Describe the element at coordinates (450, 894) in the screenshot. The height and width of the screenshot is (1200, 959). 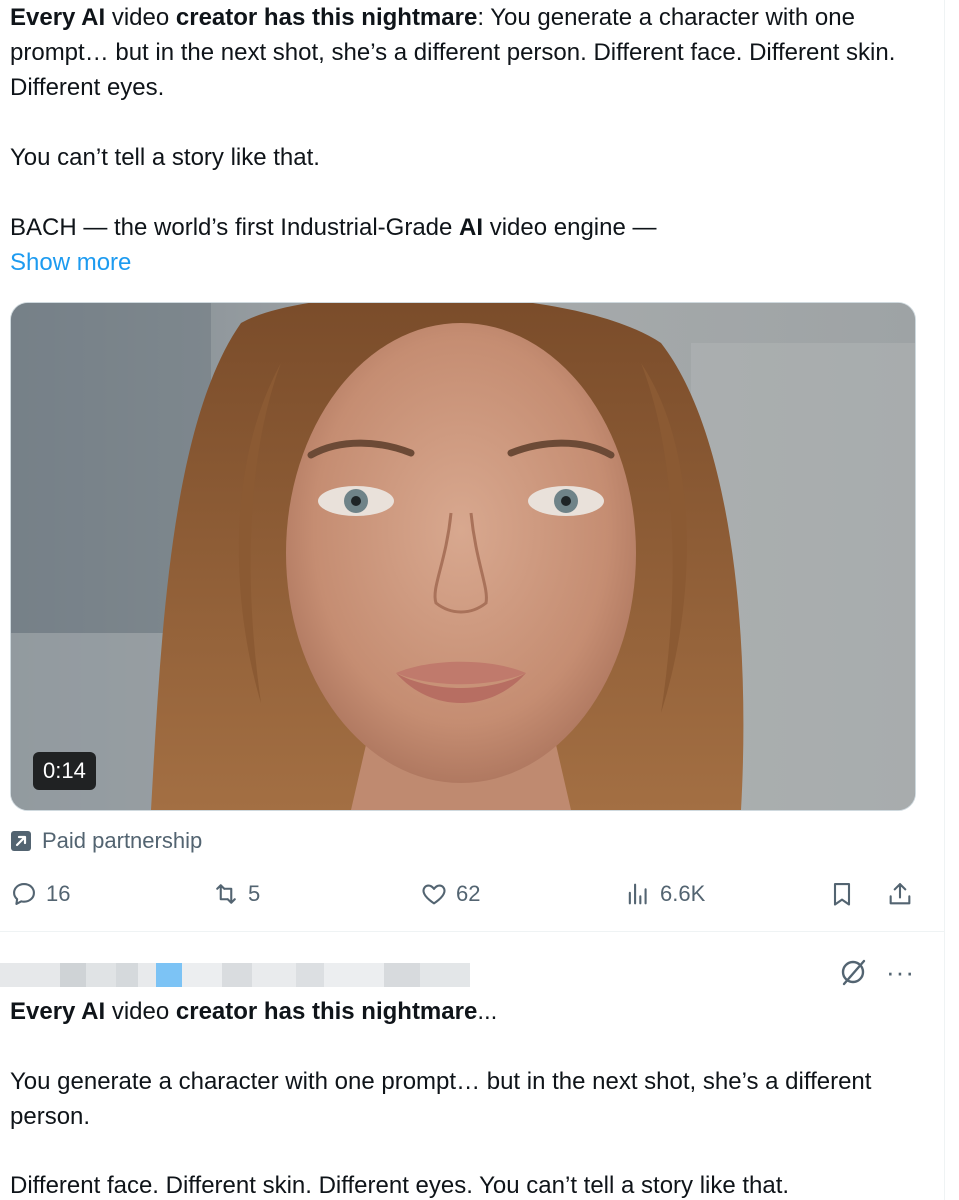
I see `like-button: 62` at that location.